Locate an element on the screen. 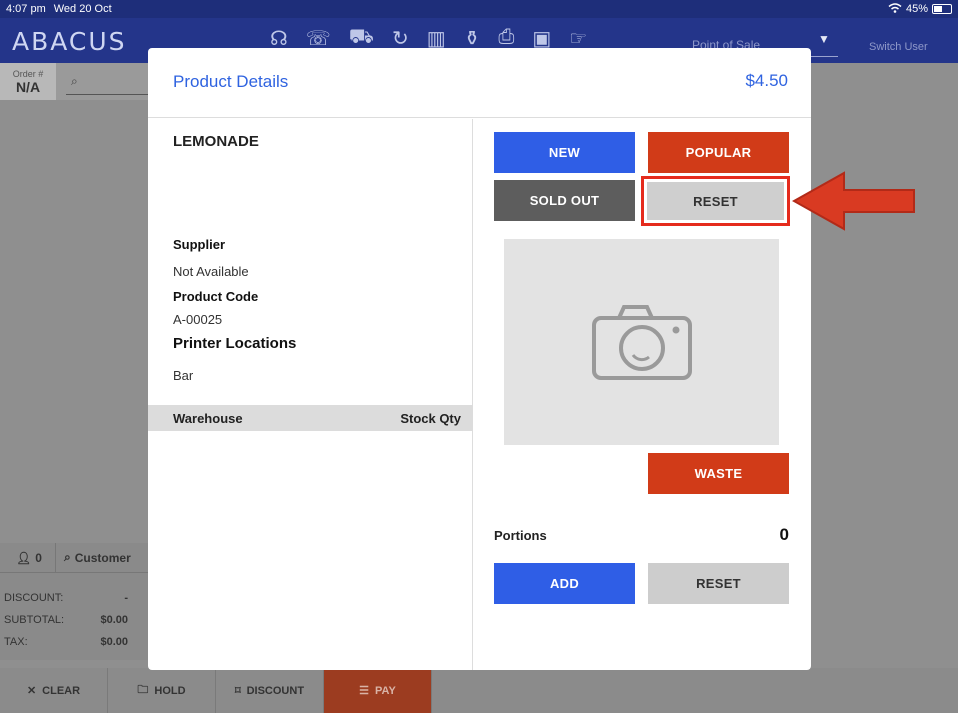 This screenshot has height=713, width=958. sold-out-button: SOLD OUT is located at coordinates (564, 200).